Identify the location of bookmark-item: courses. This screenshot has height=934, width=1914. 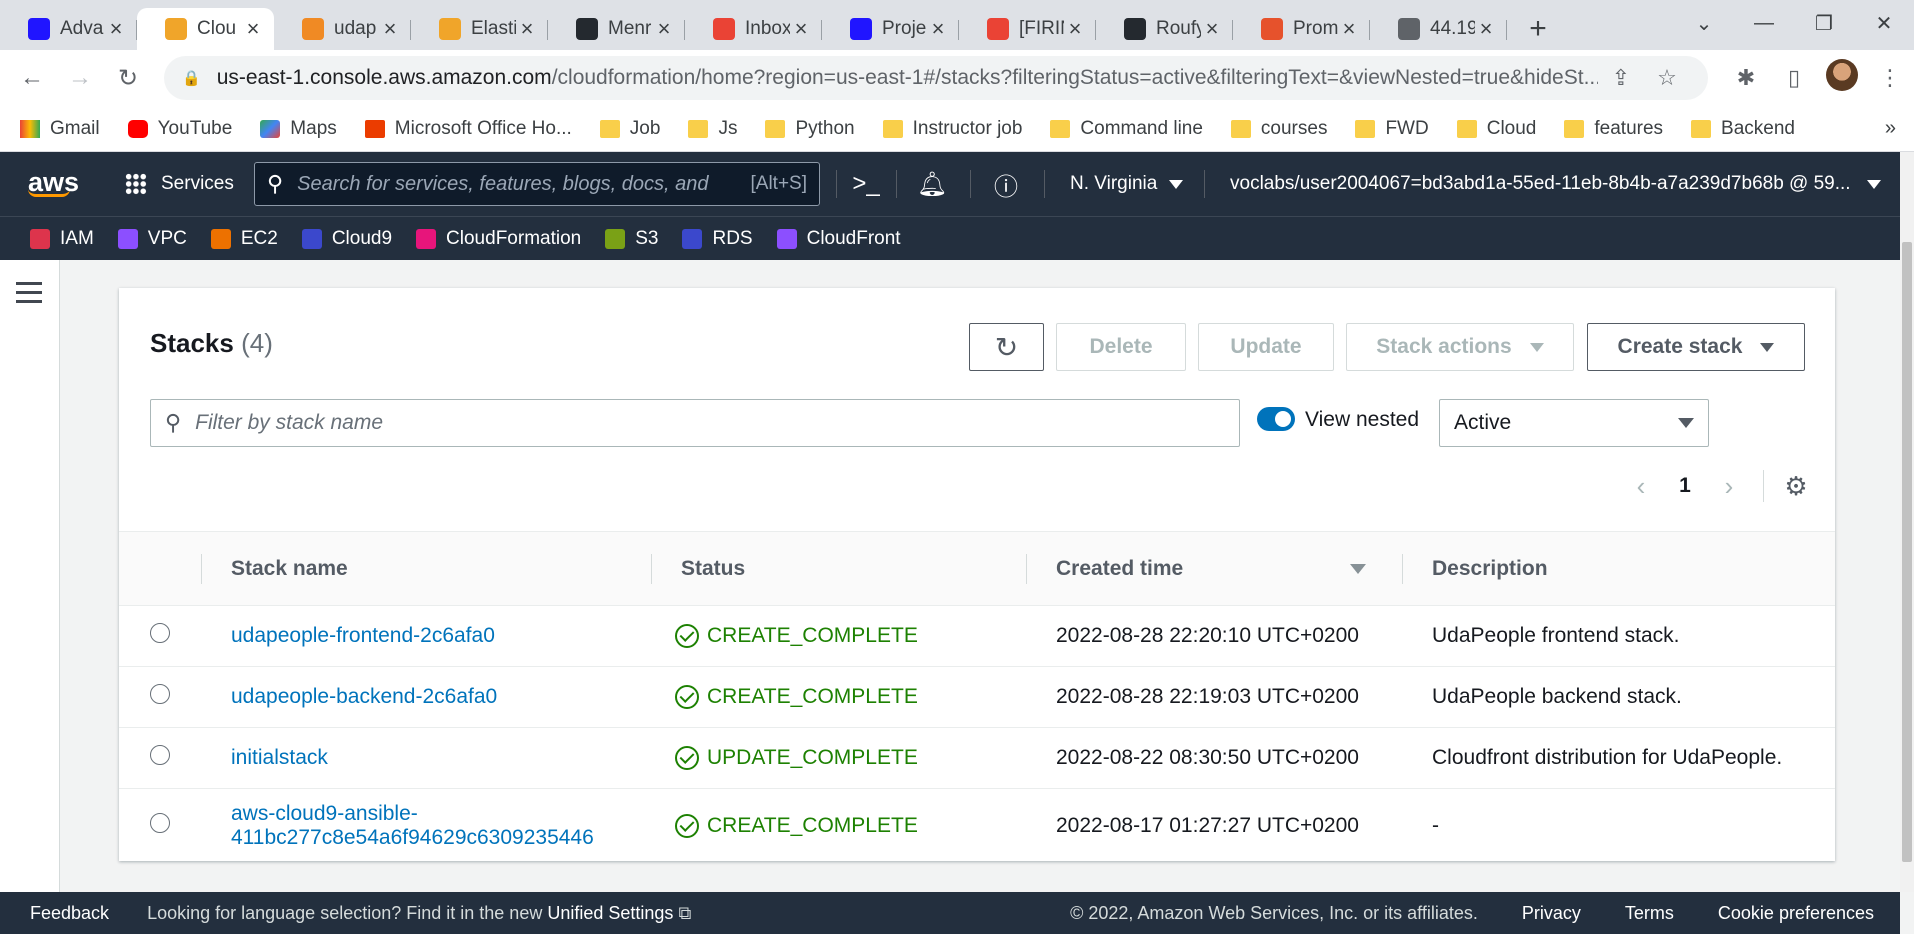
(1278, 129).